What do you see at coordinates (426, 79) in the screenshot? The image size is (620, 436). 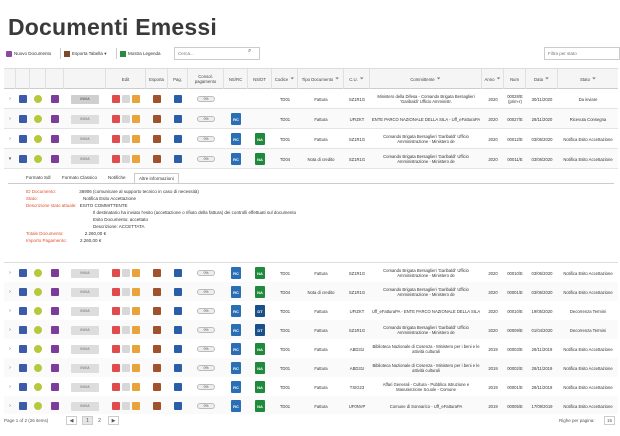 I see `col-committente: Committente ⏷` at bounding box center [426, 79].